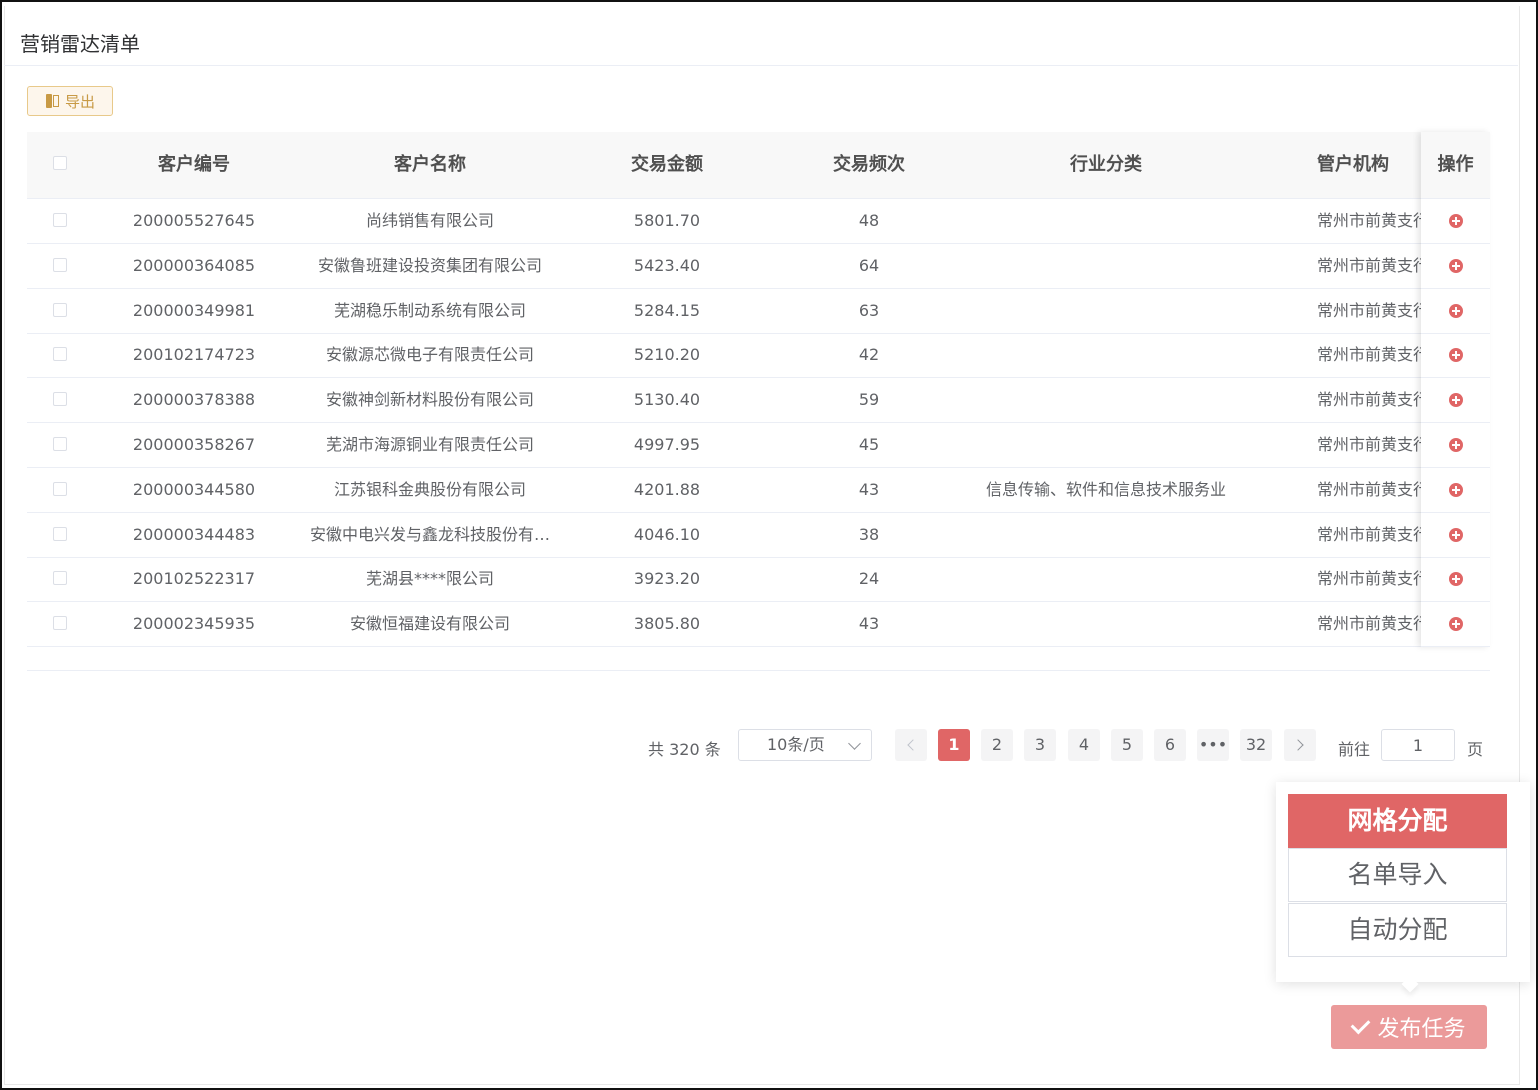 This screenshot has height=1090, width=1538. I want to click on header-action: 操作, so click(1455, 165).